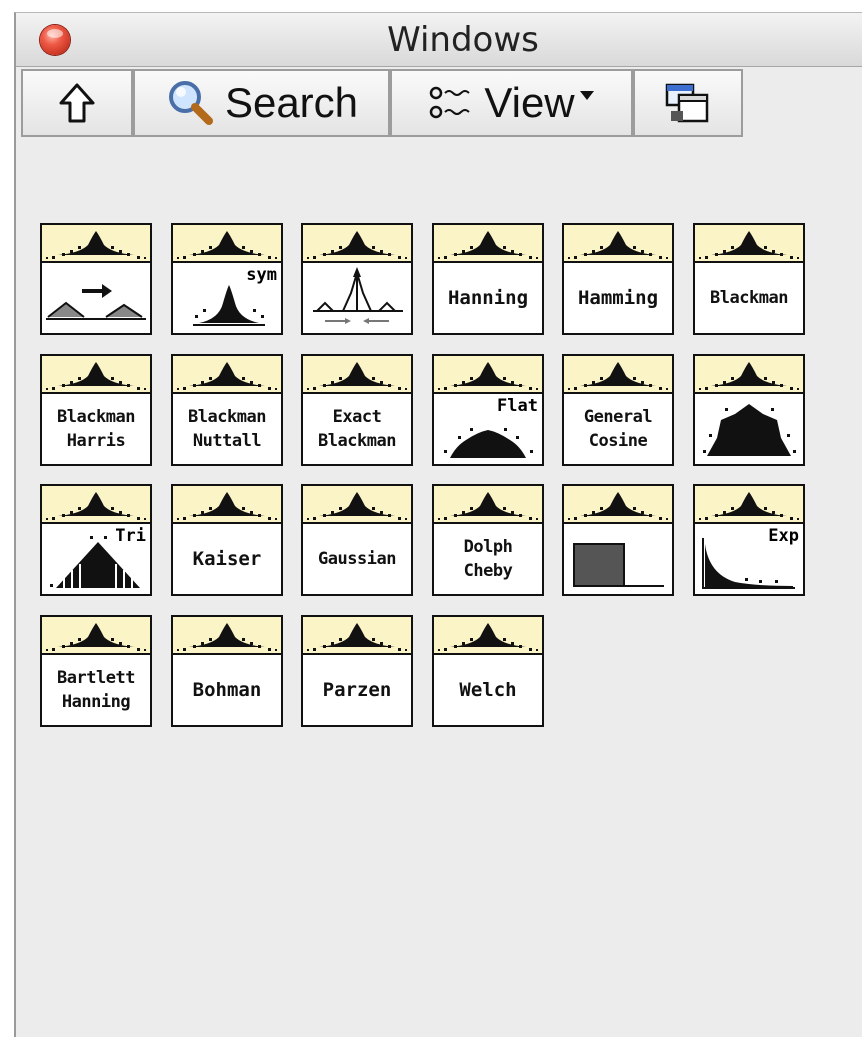 Image resolution: width=862 pixels, height=1037 pixels. I want to click on palette-item-label: Welch, so click(488, 690).